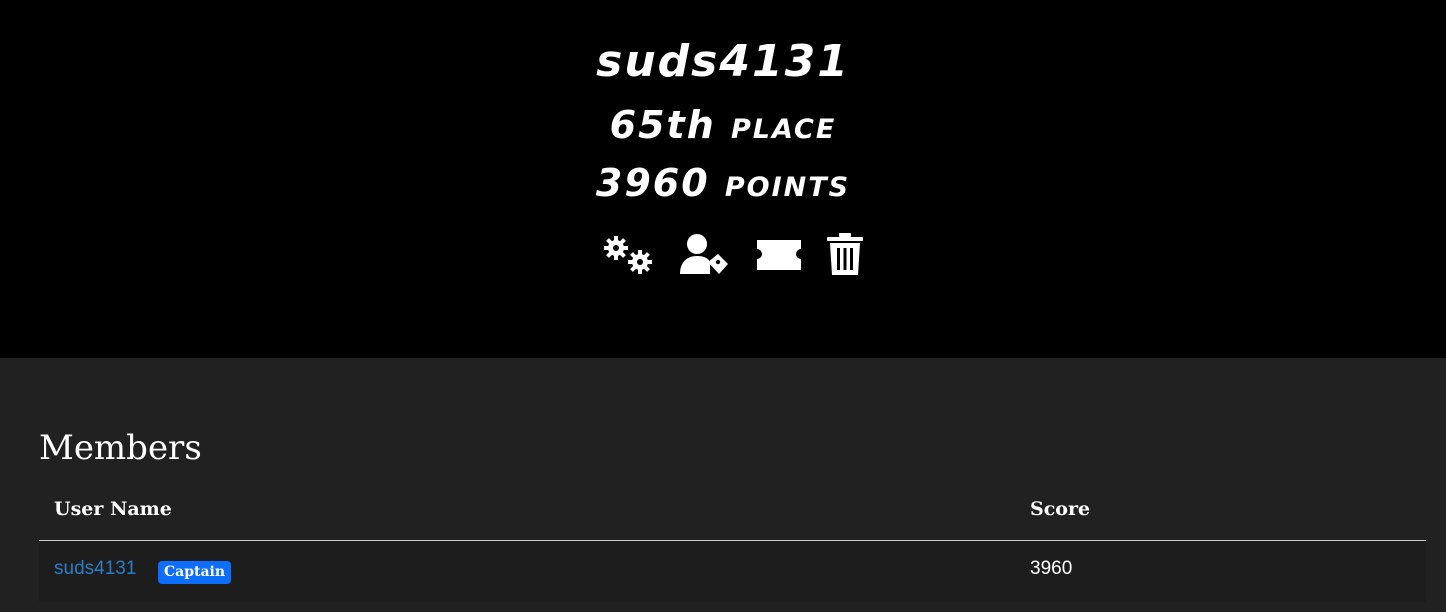  What do you see at coordinates (662, 125) in the screenshot?
I see `place-number: 65th` at bounding box center [662, 125].